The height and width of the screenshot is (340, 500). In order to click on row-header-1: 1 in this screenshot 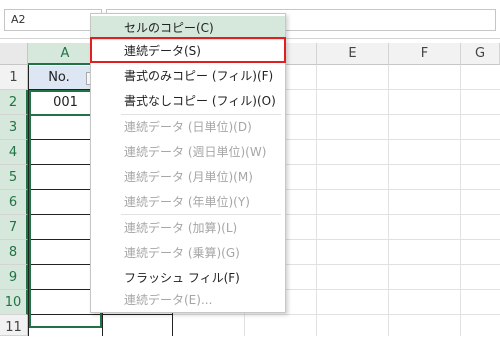, I will do `click(14, 77)`.